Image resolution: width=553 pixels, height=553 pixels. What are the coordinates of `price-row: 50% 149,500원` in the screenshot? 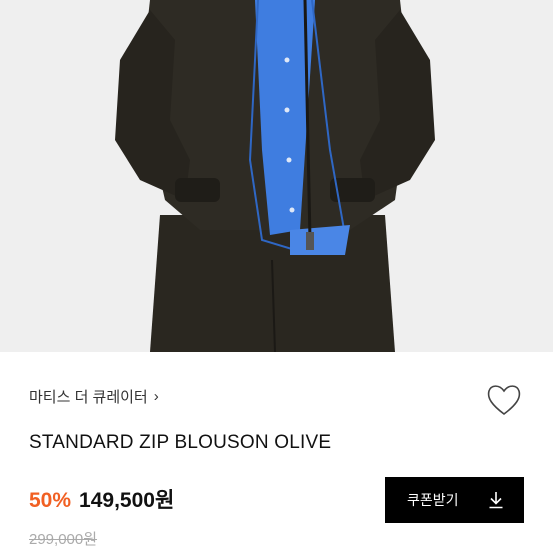 It's located at (101, 499).